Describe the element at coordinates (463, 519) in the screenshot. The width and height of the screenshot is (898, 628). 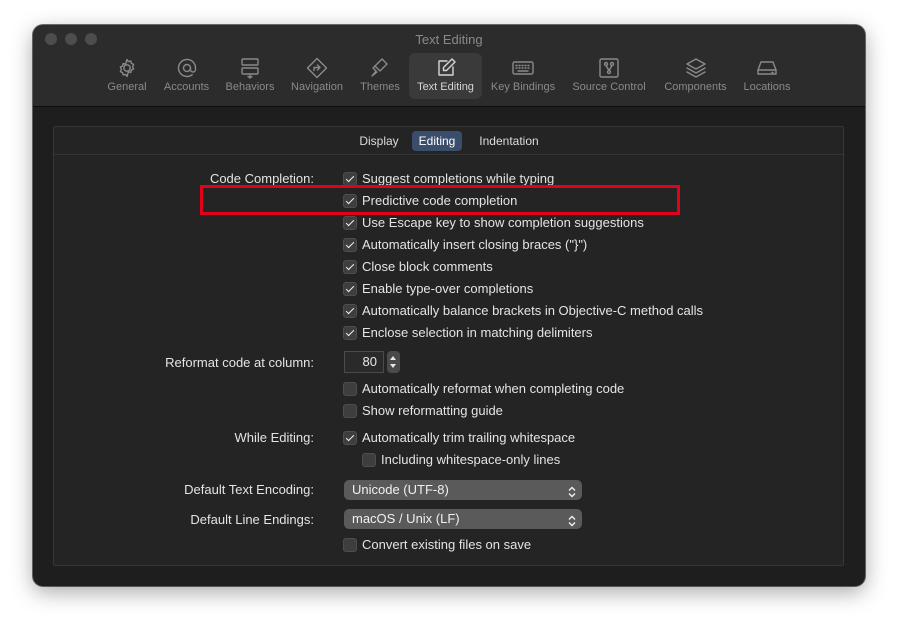
I see `line-endings-popup: macOS / Unix (LF)` at that location.